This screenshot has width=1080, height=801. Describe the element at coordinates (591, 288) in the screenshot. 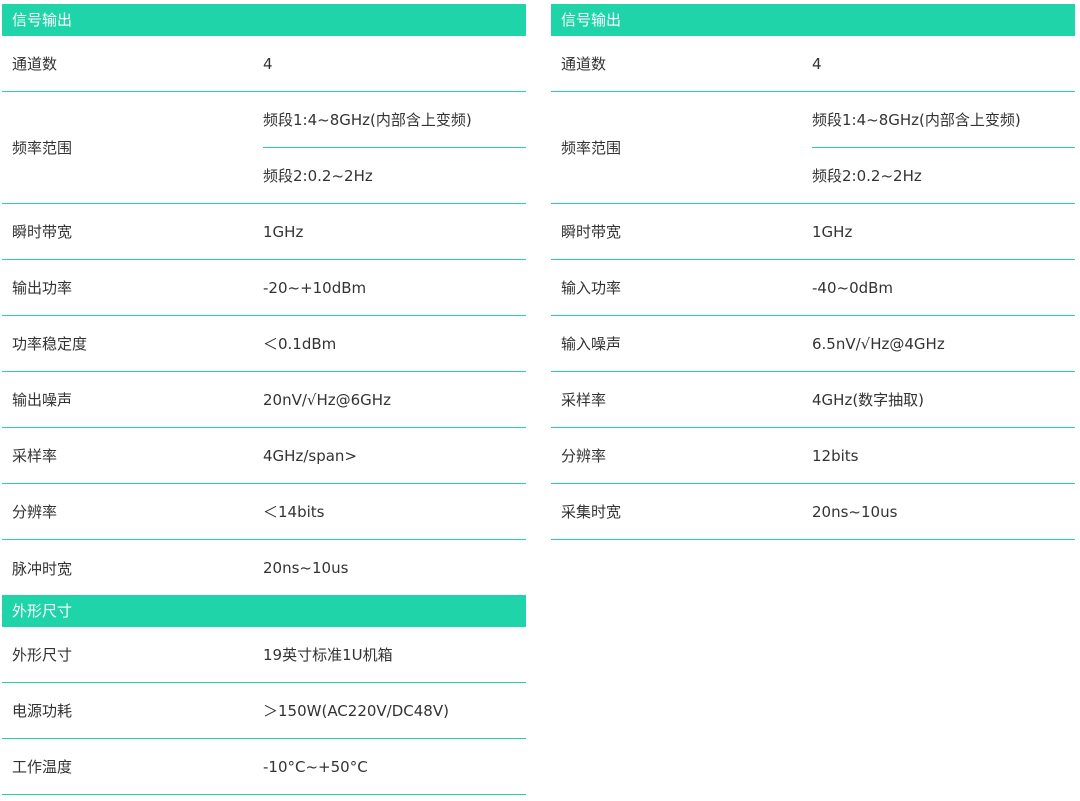

I see `row-label: 输入功率` at that location.